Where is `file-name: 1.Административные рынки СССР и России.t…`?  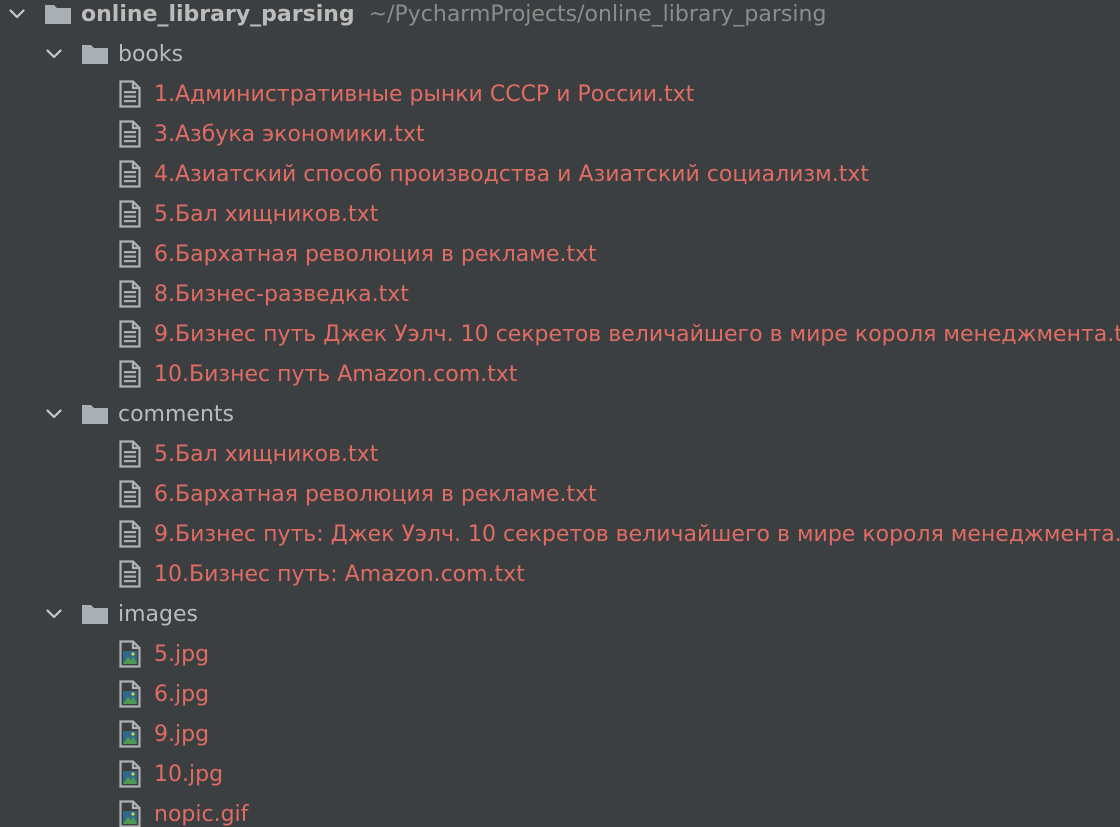 file-name: 1.Административные рынки СССР и России.t… is located at coordinates (424, 94).